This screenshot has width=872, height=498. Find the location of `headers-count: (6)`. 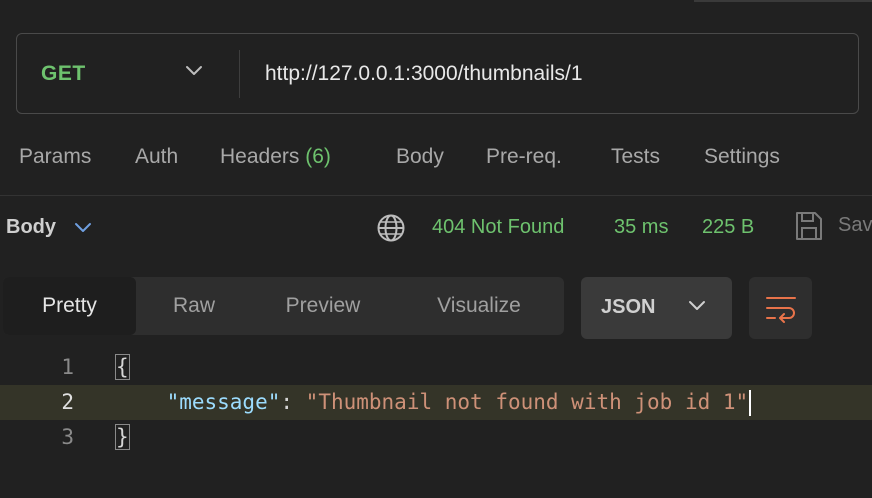

headers-count: (6) is located at coordinates (318, 156).